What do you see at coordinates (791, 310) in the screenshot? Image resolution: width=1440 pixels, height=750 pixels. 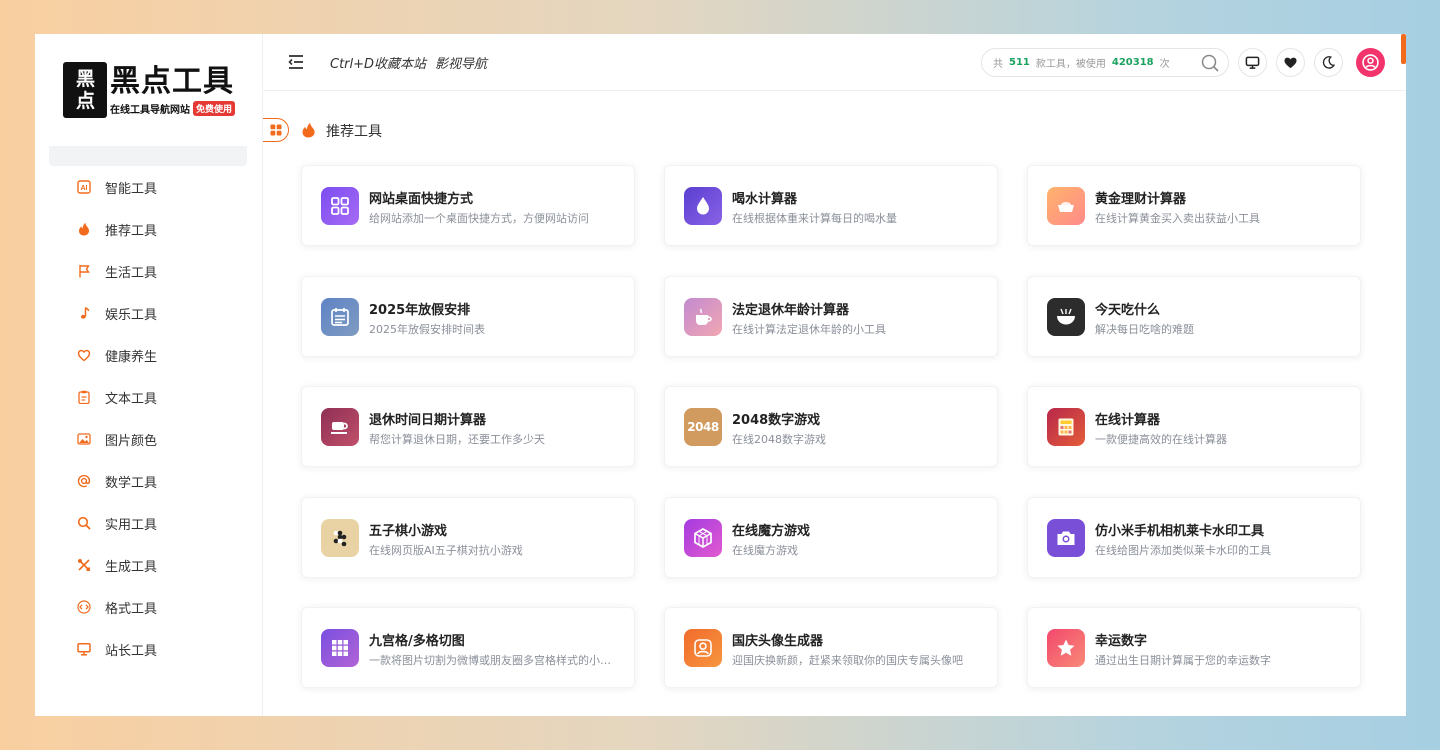 I see `tool-card-title: 法定退休年龄计算器` at bounding box center [791, 310].